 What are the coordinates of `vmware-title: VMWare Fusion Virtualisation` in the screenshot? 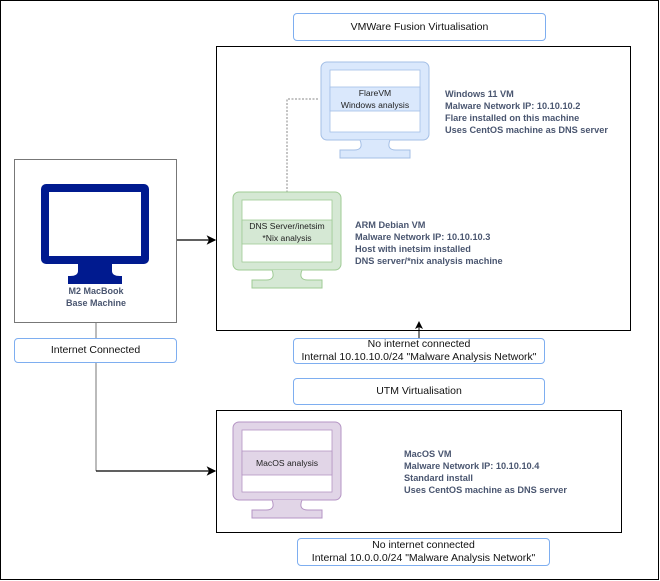 It's located at (419, 26).